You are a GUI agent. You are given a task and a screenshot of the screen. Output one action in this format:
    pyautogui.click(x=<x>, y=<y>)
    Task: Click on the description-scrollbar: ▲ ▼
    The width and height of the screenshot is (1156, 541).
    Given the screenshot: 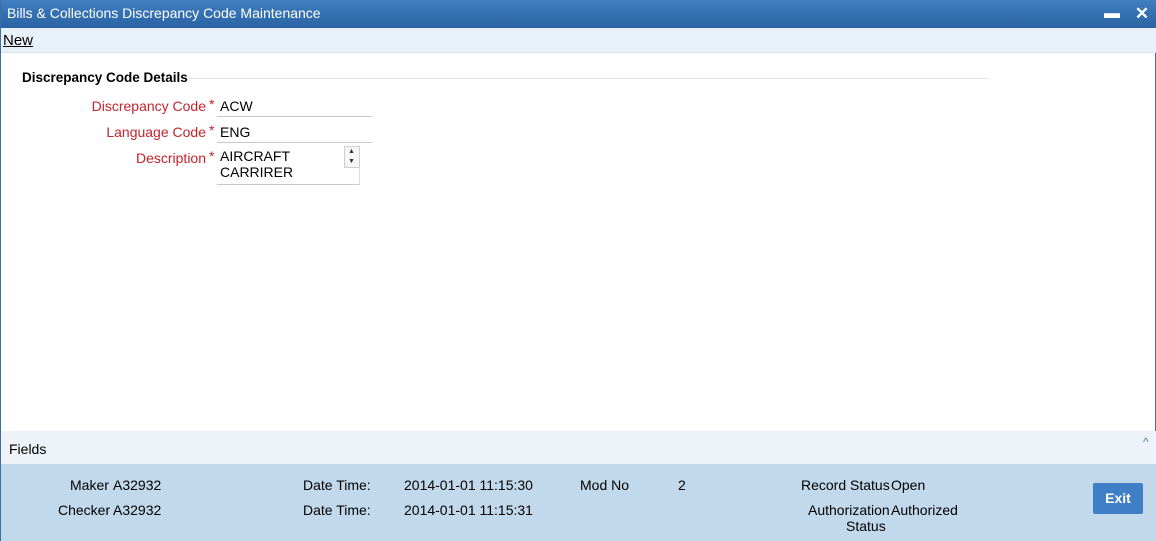 What is the action you would take?
    pyautogui.click(x=352, y=157)
    